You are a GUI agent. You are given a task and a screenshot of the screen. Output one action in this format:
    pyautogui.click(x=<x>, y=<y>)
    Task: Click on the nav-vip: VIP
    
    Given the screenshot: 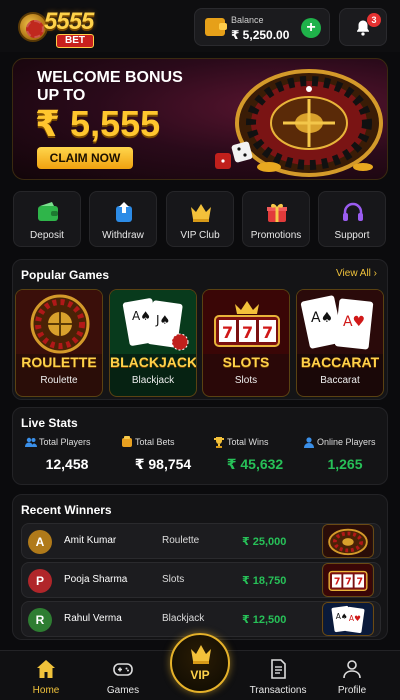 What is the action you would take?
    pyautogui.click(x=200, y=663)
    